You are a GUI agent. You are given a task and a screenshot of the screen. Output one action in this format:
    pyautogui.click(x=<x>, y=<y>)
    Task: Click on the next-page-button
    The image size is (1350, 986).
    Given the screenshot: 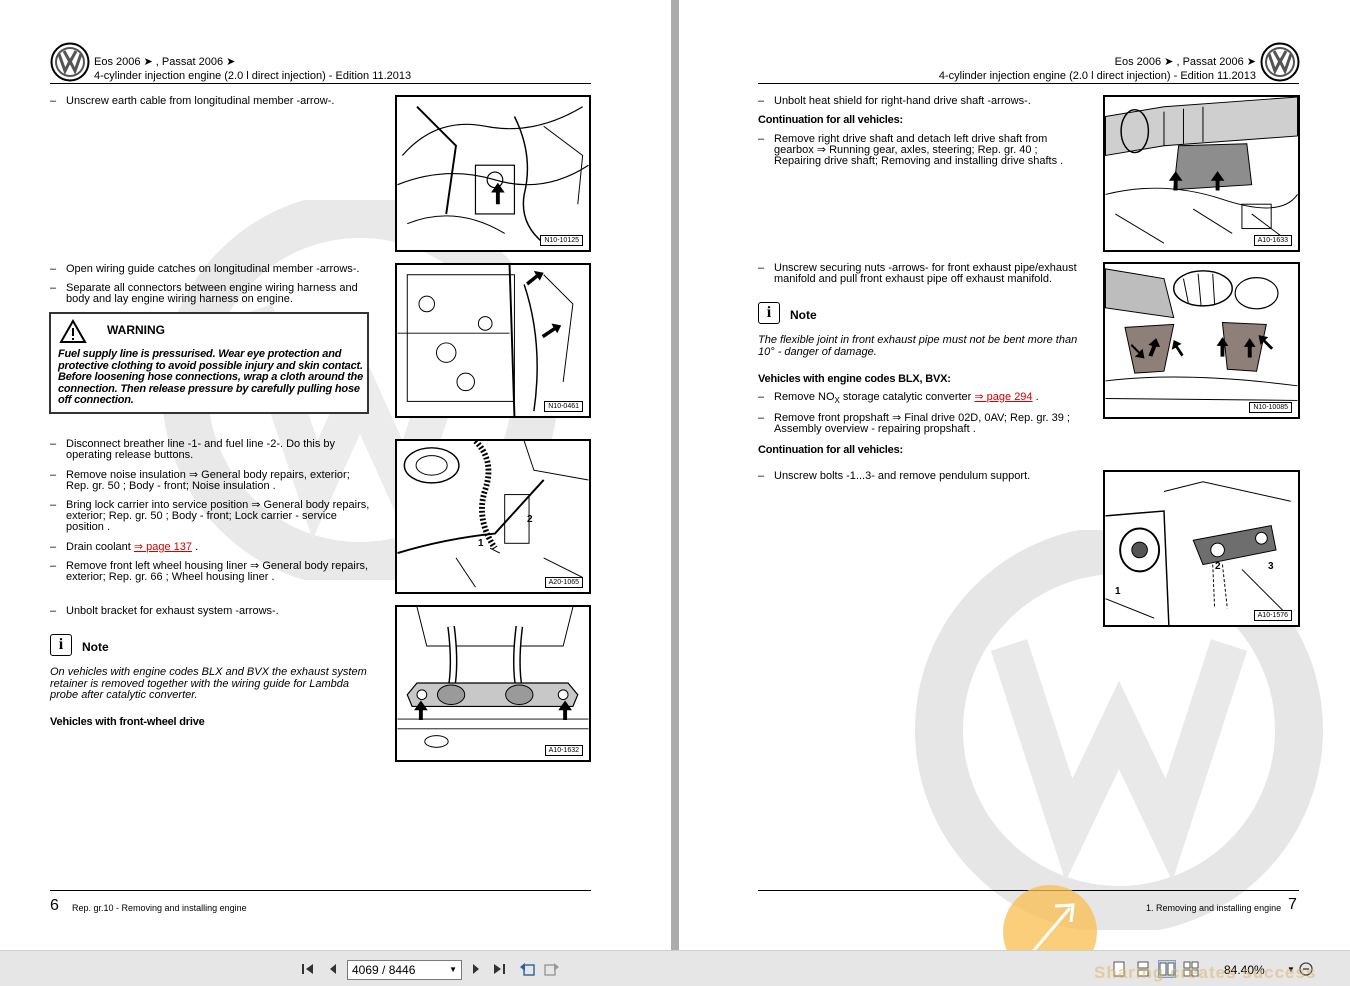 What is the action you would take?
    pyautogui.click(x=476, y=969)
    